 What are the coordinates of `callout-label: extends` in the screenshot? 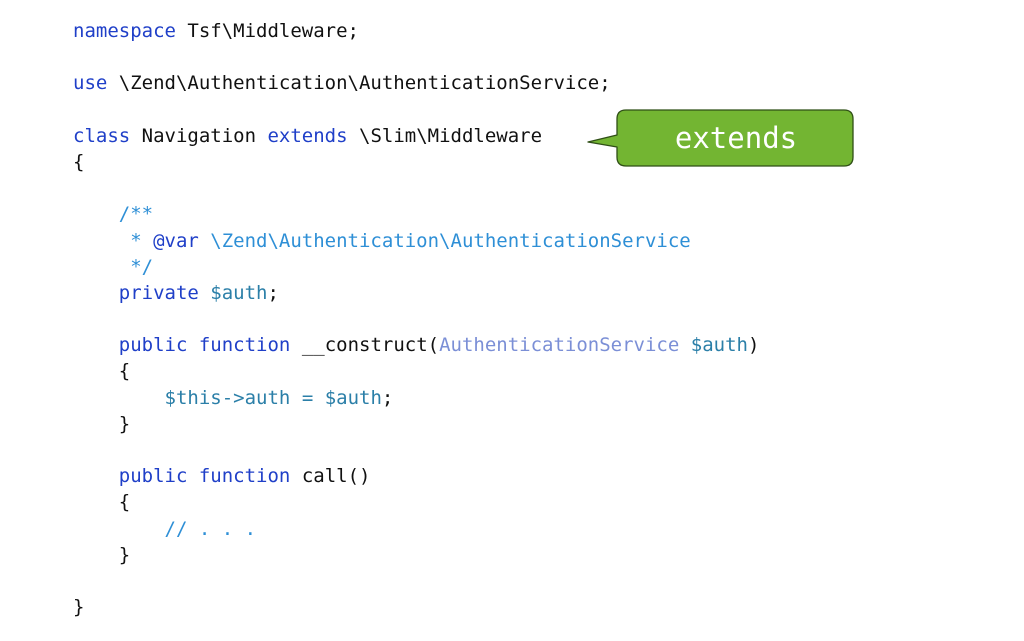 It's located at (736, 138).